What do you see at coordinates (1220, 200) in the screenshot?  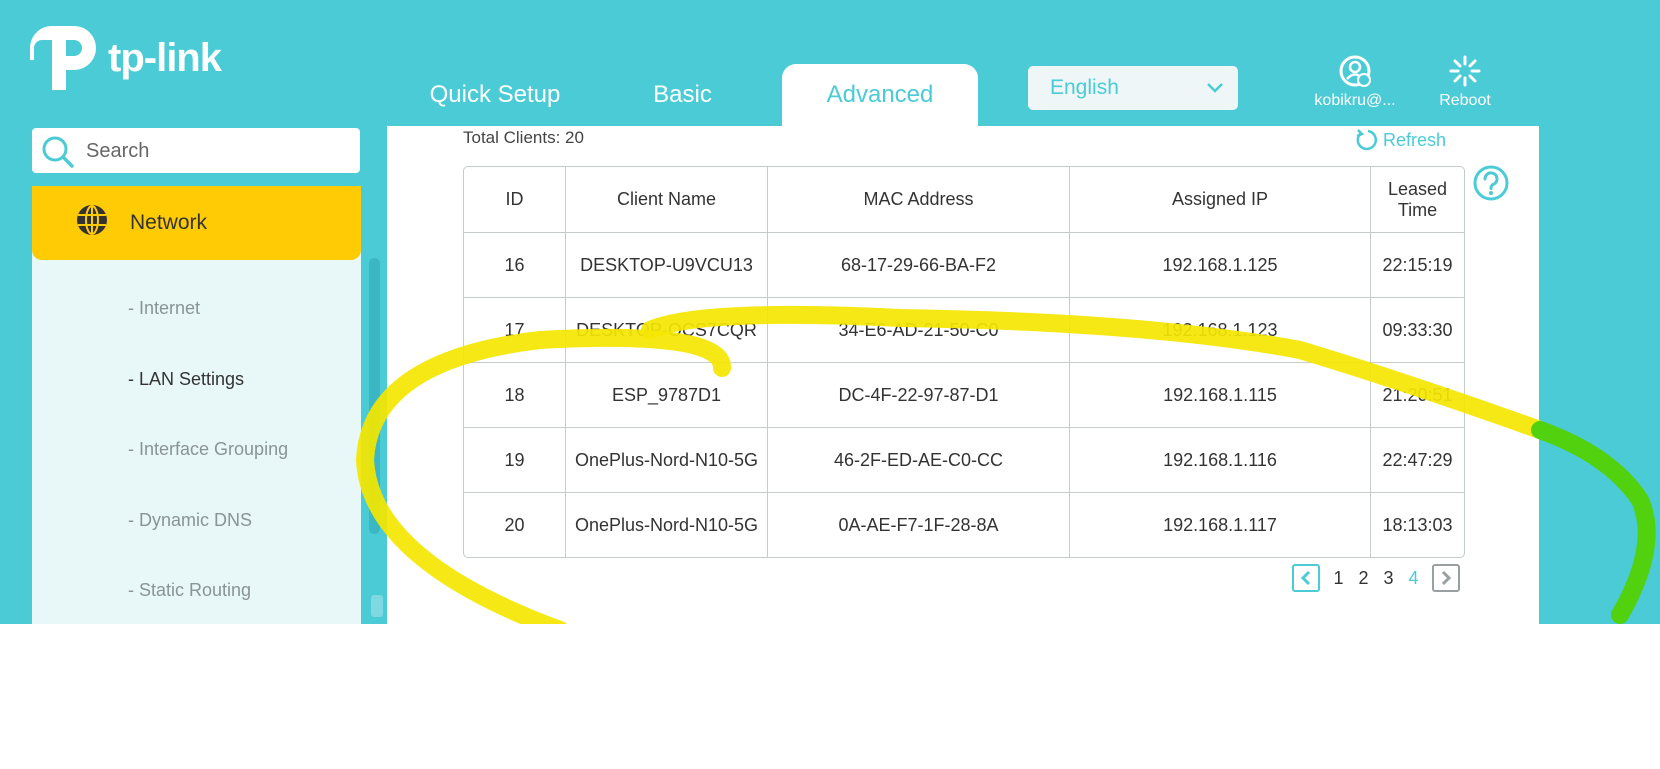 I see `column-header-assigned-ip: Assigned IP` at bounding box center [1220, 200].